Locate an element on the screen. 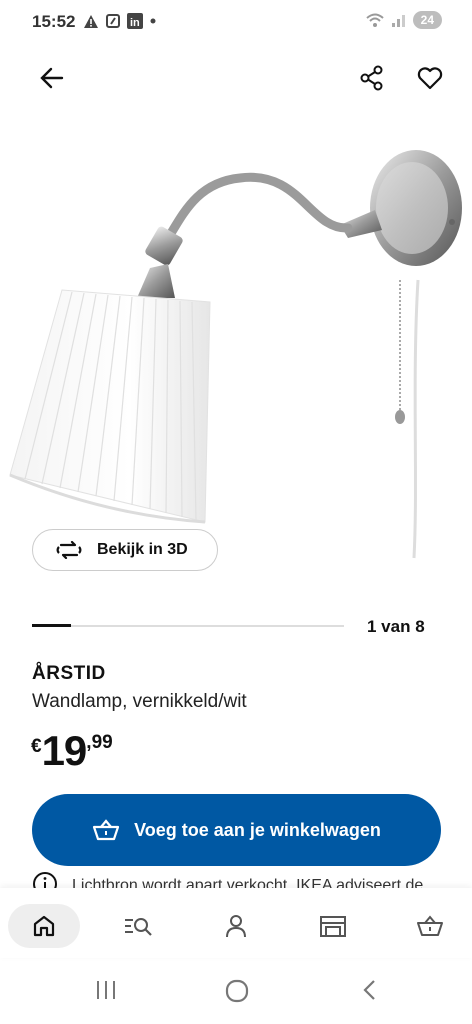  gallery-progress is located at coordinates (188, 625).